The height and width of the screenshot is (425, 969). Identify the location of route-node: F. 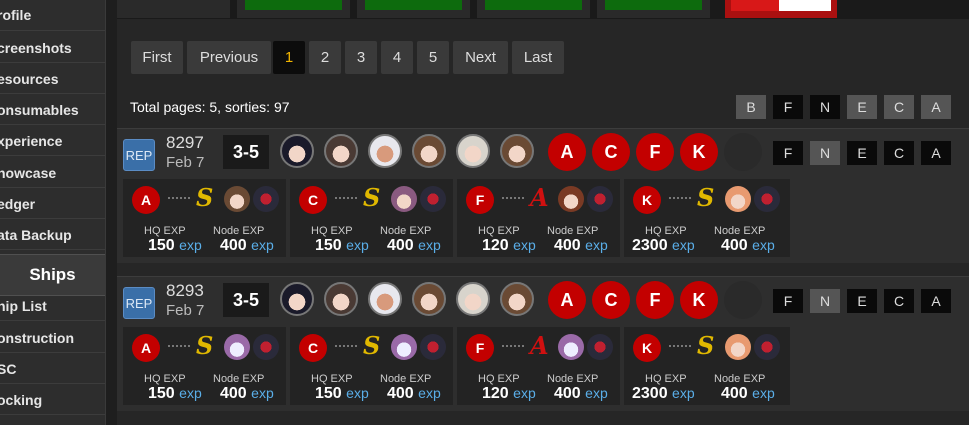
(655, 300).